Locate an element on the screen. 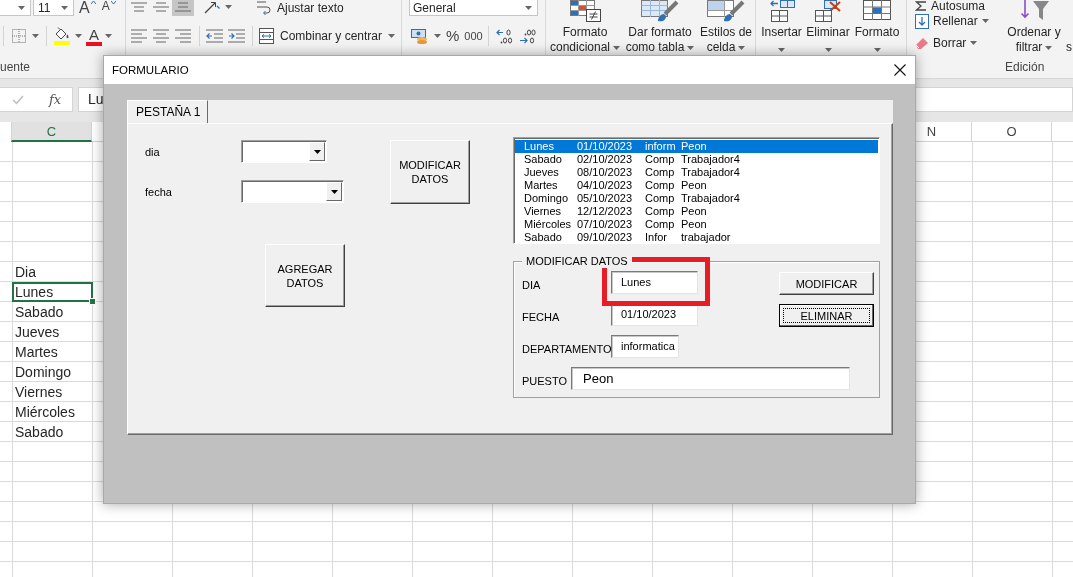 The image size is (1073, 577). paint-bucket-icon is located at coordinates (62, 36).